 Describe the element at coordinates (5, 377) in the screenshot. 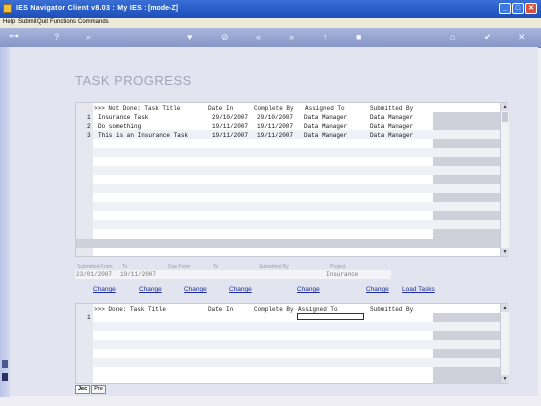

I see `sidebar-info-icon` at that location.